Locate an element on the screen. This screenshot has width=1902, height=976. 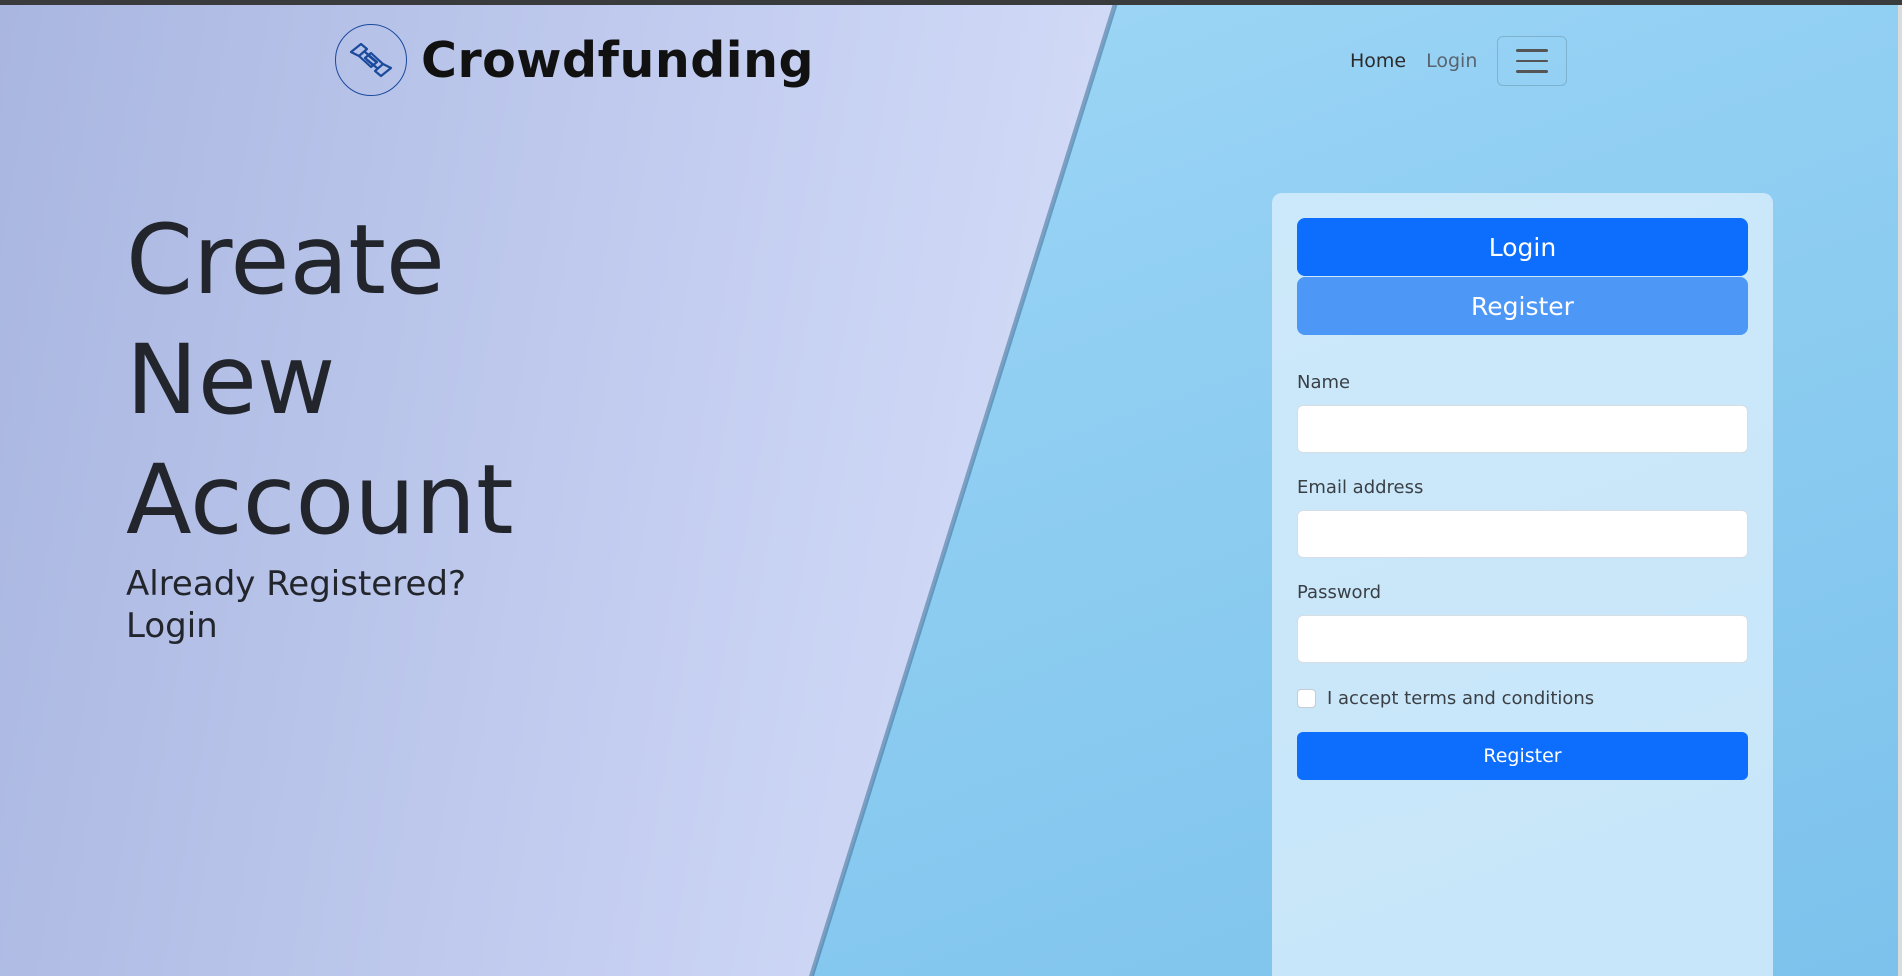
hero-title-line: Create is located at coordinates (285, 260).